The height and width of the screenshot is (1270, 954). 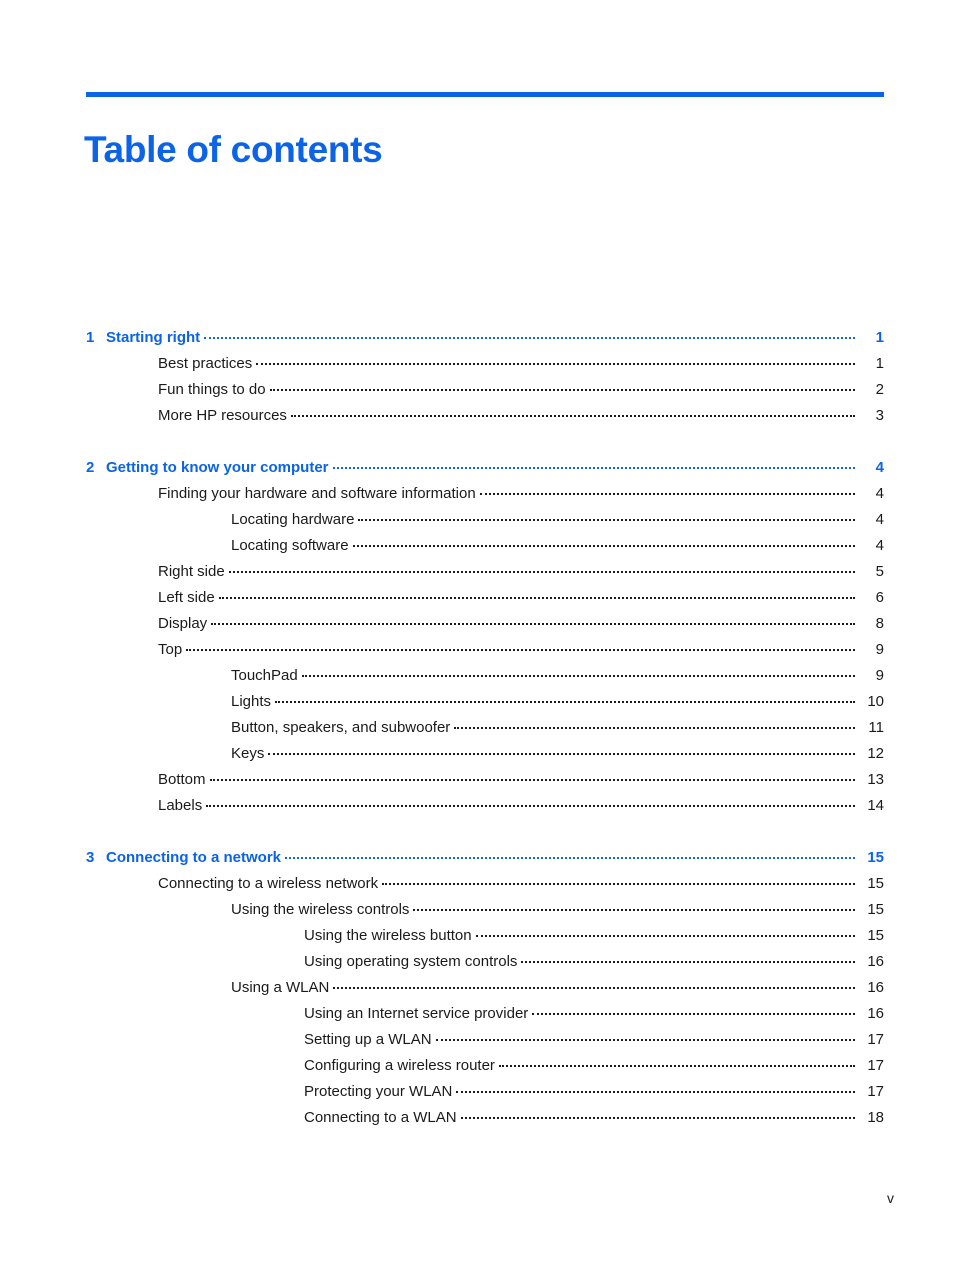 What do you see at coordinates (477, 444) in the screenshot?
I see `toc-group-spacer` at bounding box center [477, 444].